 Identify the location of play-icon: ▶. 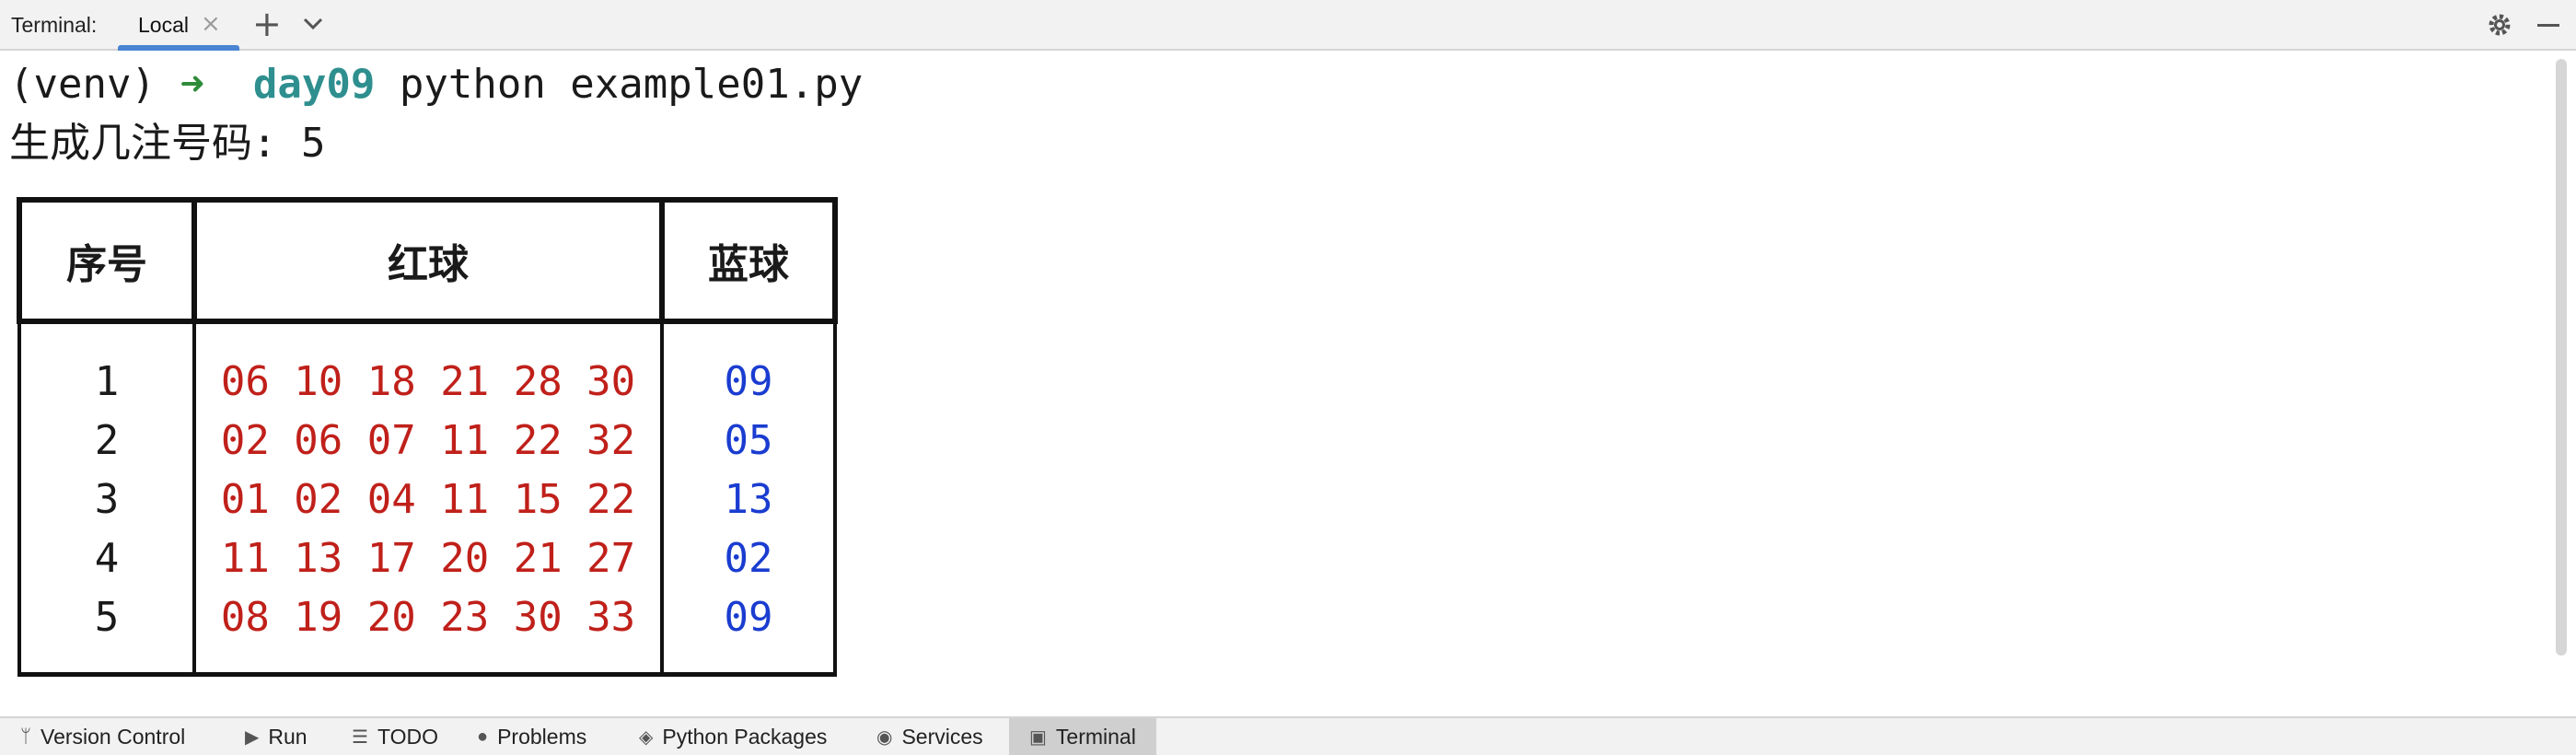
(252, 737).